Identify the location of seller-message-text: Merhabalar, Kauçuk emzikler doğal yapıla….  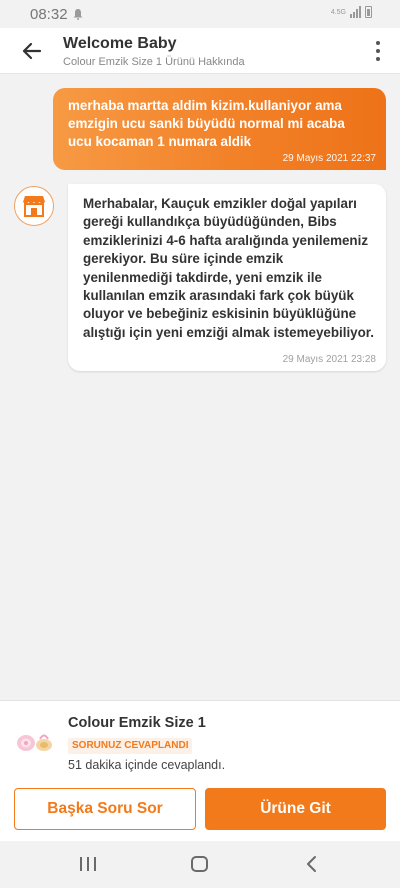
(228, 268).